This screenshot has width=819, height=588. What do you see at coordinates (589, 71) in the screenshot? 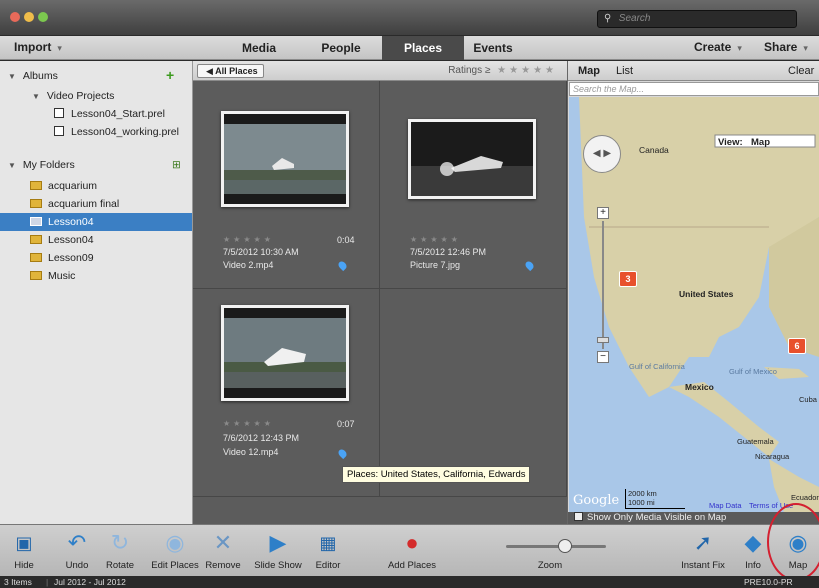
I see `tab-map: Map` at bounding box center [589, 71].